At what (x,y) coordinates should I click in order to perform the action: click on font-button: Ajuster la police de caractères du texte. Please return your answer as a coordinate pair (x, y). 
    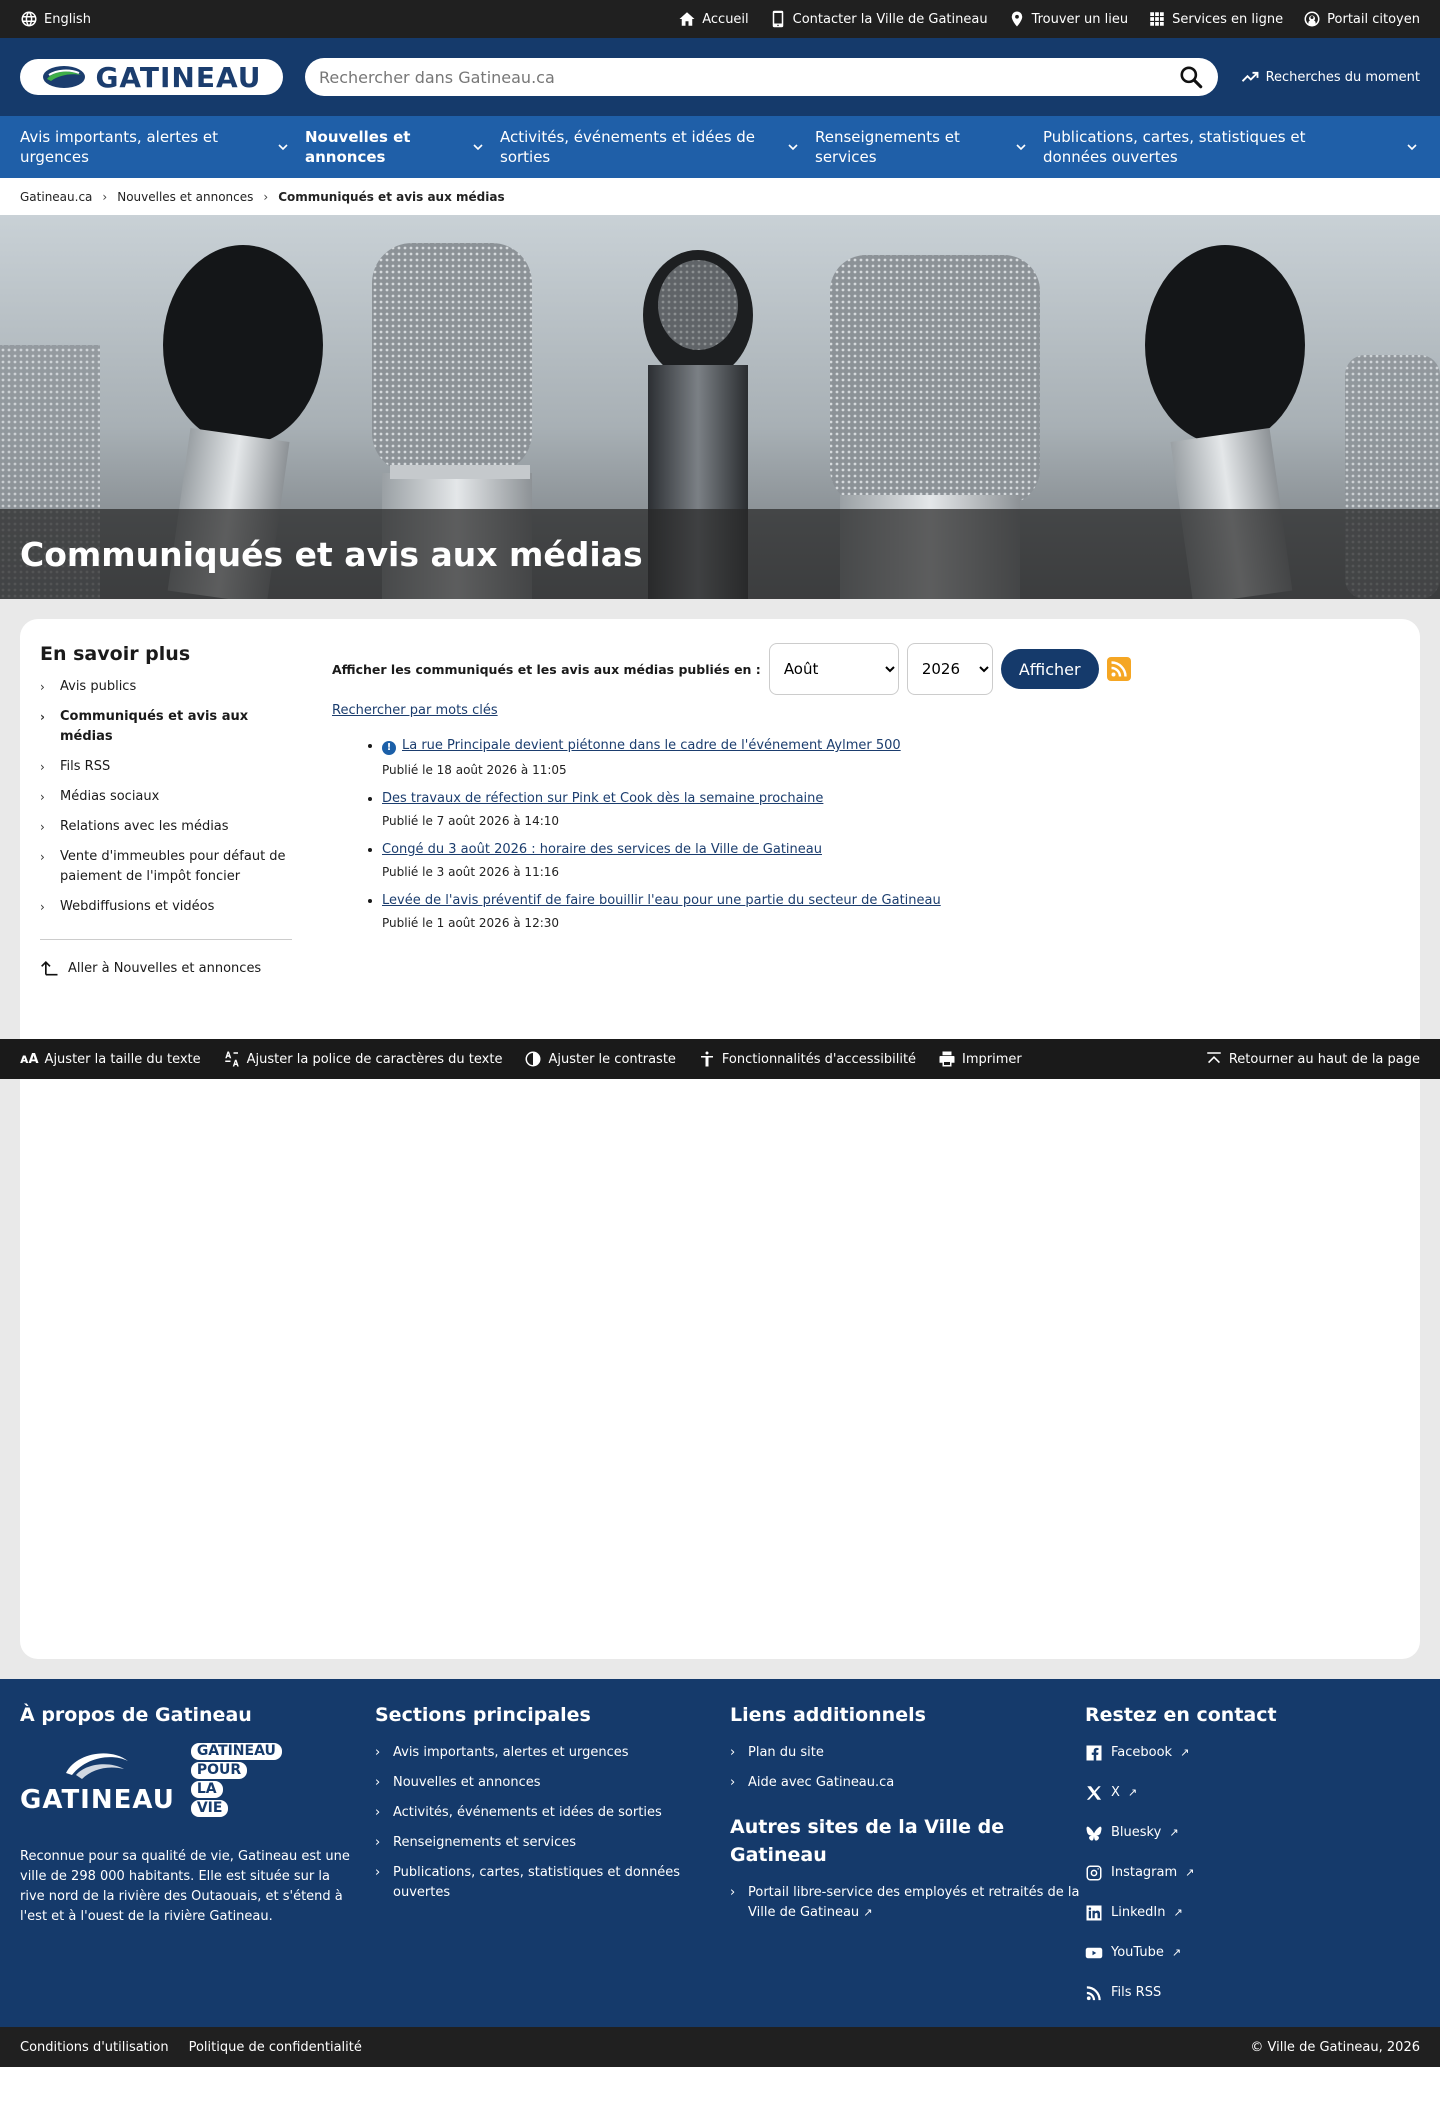
    Looking at the image, I should click on (363, 1059).